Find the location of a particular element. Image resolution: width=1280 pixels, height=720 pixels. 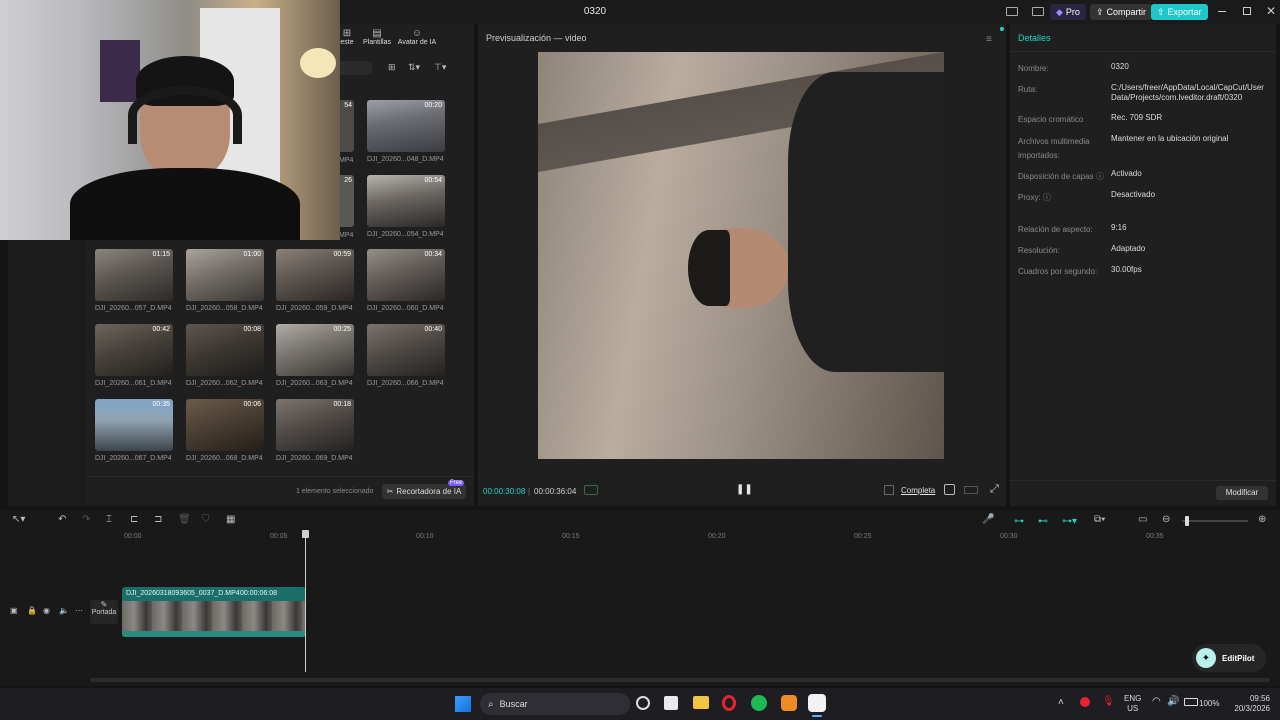

modify-button: Modificar is located at coordinates (1242, 493).